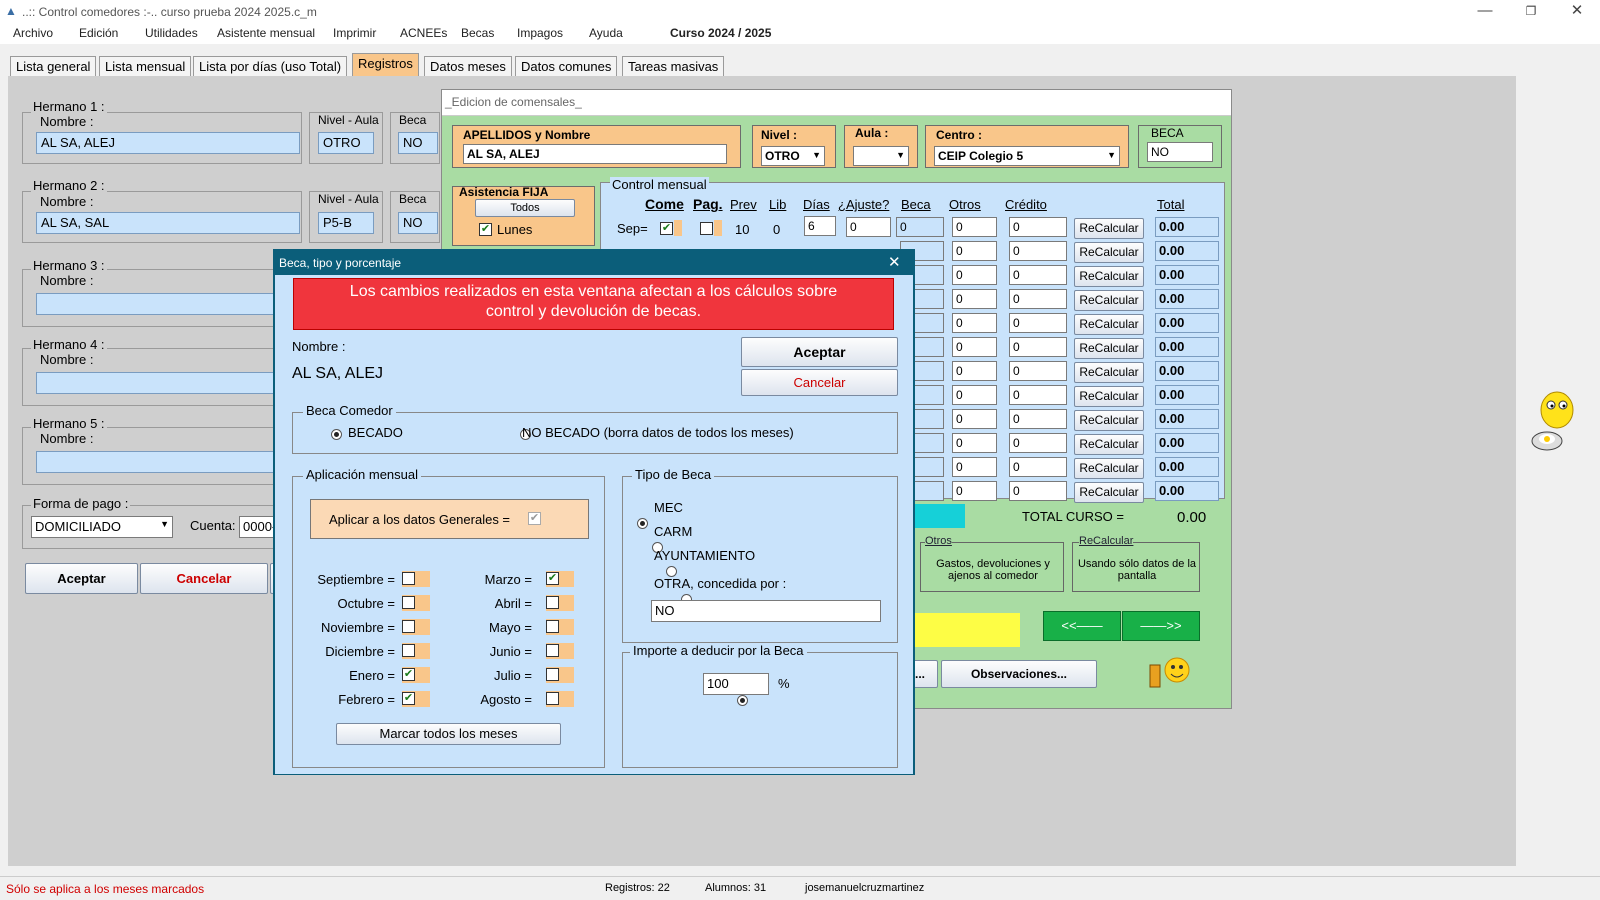 This screenshot has height=900, width=1600. I want to click on lunes-checkbox: ✔, so click(485, 229).